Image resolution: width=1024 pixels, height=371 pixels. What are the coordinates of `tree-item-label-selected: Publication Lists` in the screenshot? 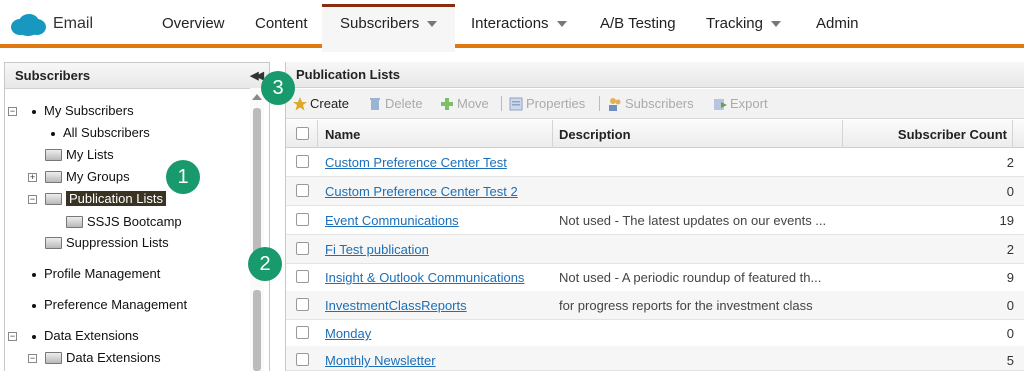 It's located at (116, 198).